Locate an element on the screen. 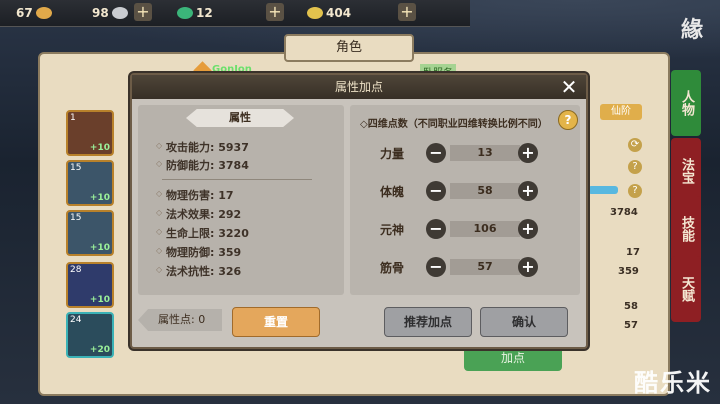 This screenshot has height=404, width=720. bone-minus-button: − is located at coordinates (436, 267).